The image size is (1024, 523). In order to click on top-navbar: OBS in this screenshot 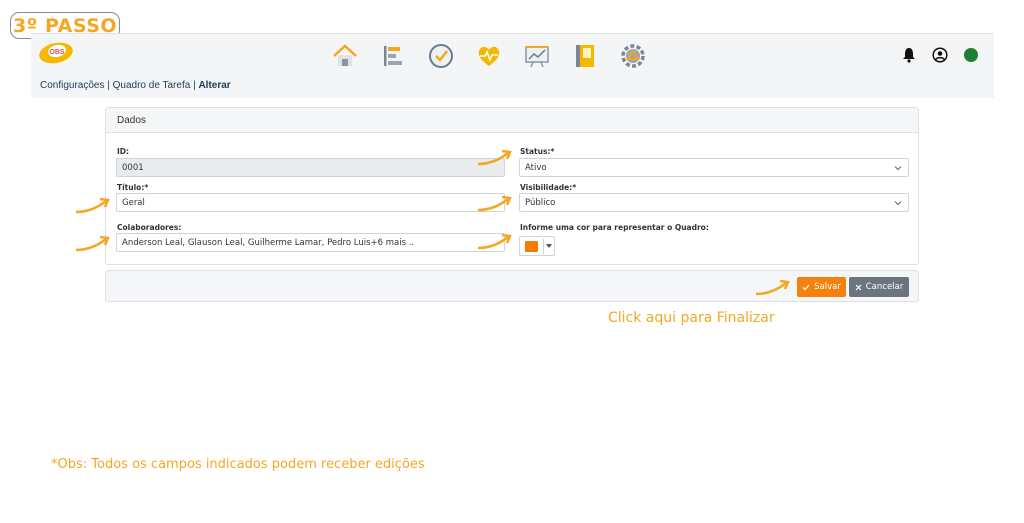, I will do `click(512, 55)`.